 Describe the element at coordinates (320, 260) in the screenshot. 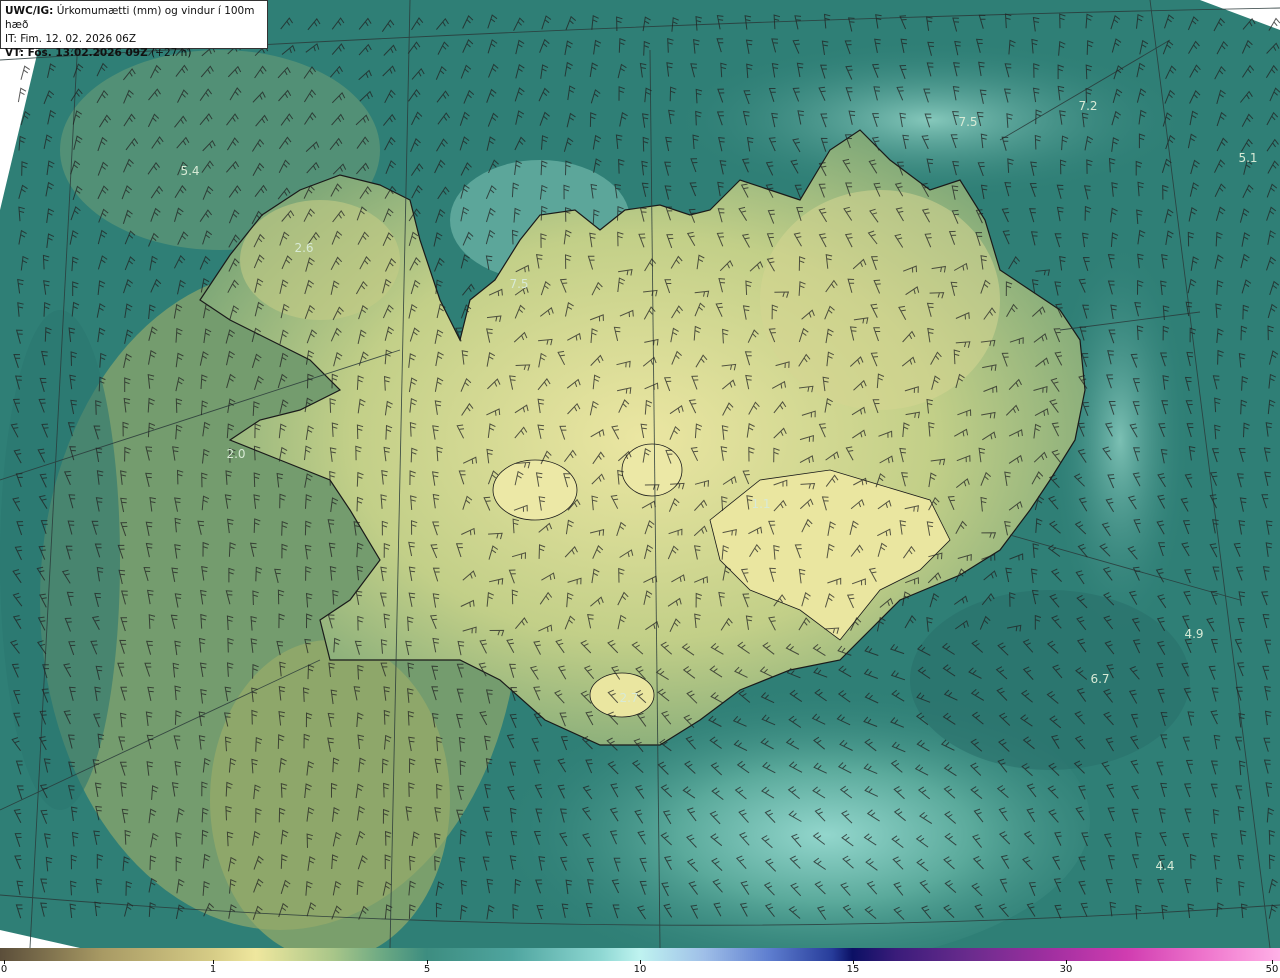

I see `land-ridge-westfjords` at that location.